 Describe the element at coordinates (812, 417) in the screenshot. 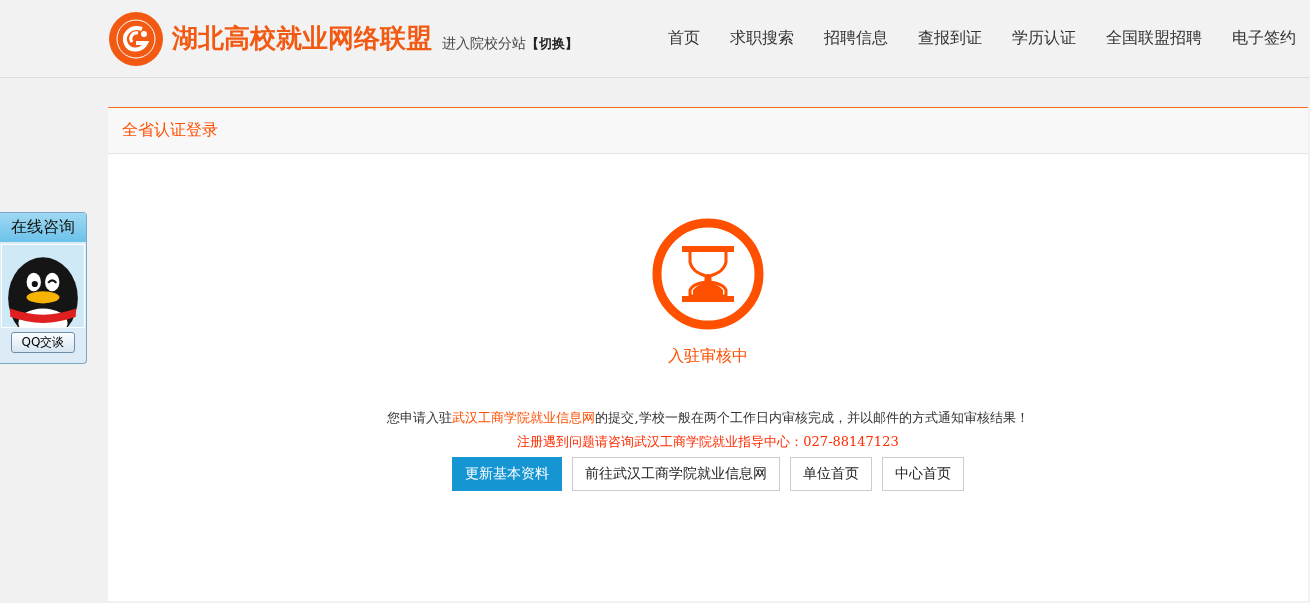

I see `notice-text: 的提交,学校一般在两个工作日内审核完成，并以邮件的方式通知审核结果！` at that location.